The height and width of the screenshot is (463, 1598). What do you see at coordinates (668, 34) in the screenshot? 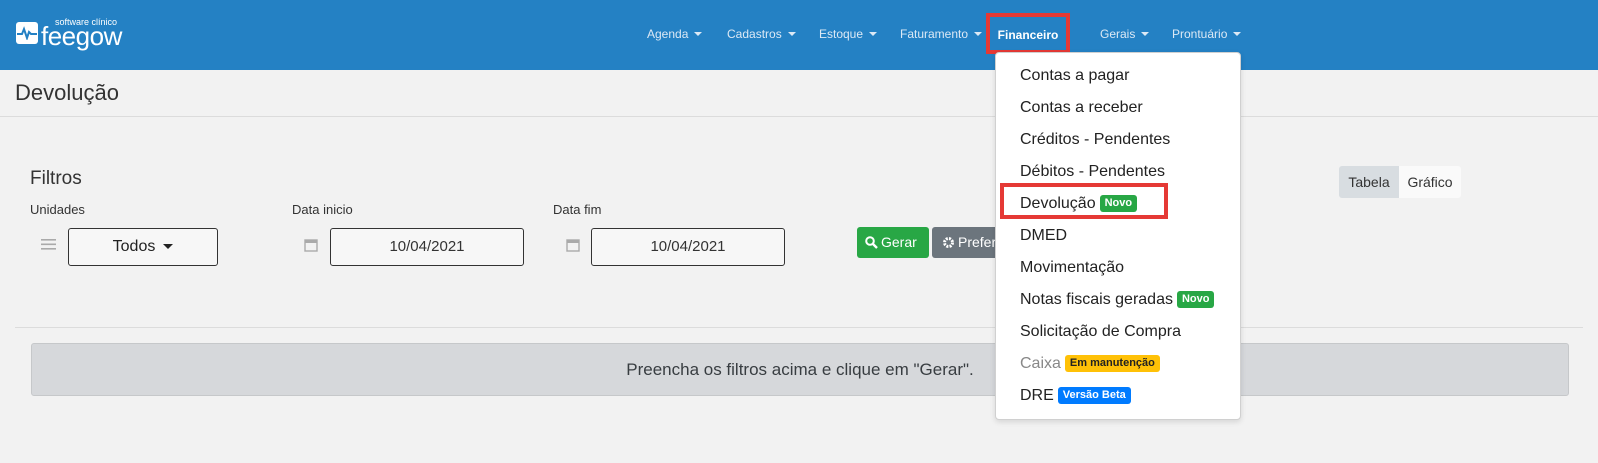
I see `nav-agenda-label: Agenda` at bounding box center [668, 34].